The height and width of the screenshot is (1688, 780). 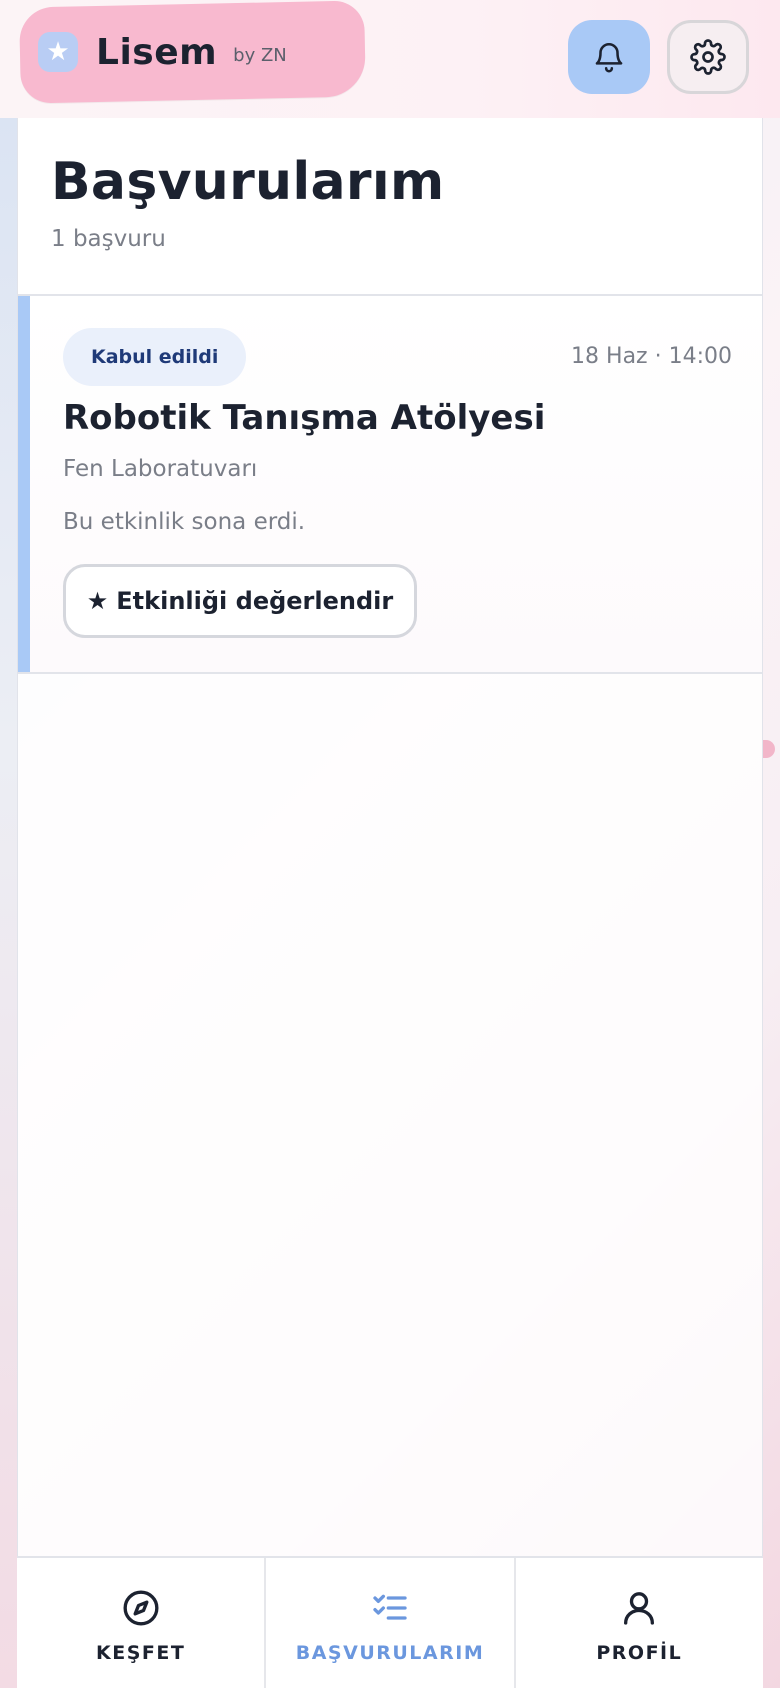 I want to click on nav-label-applications: BAŞVURULARIM, so click(x=390, y=1653).